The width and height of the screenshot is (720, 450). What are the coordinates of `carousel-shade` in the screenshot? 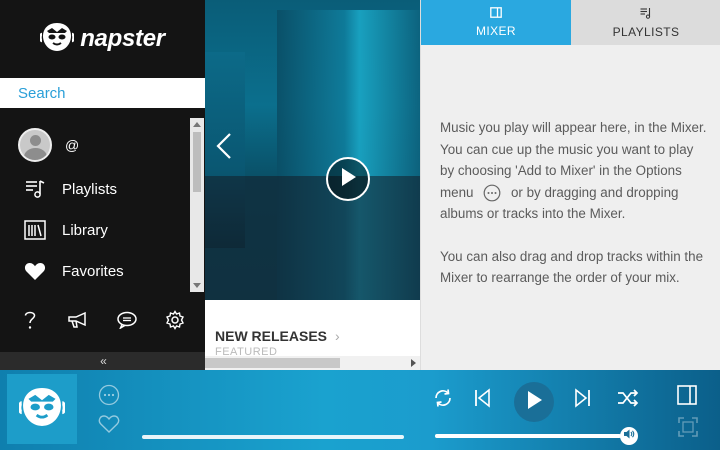 It's located at (312, 238).